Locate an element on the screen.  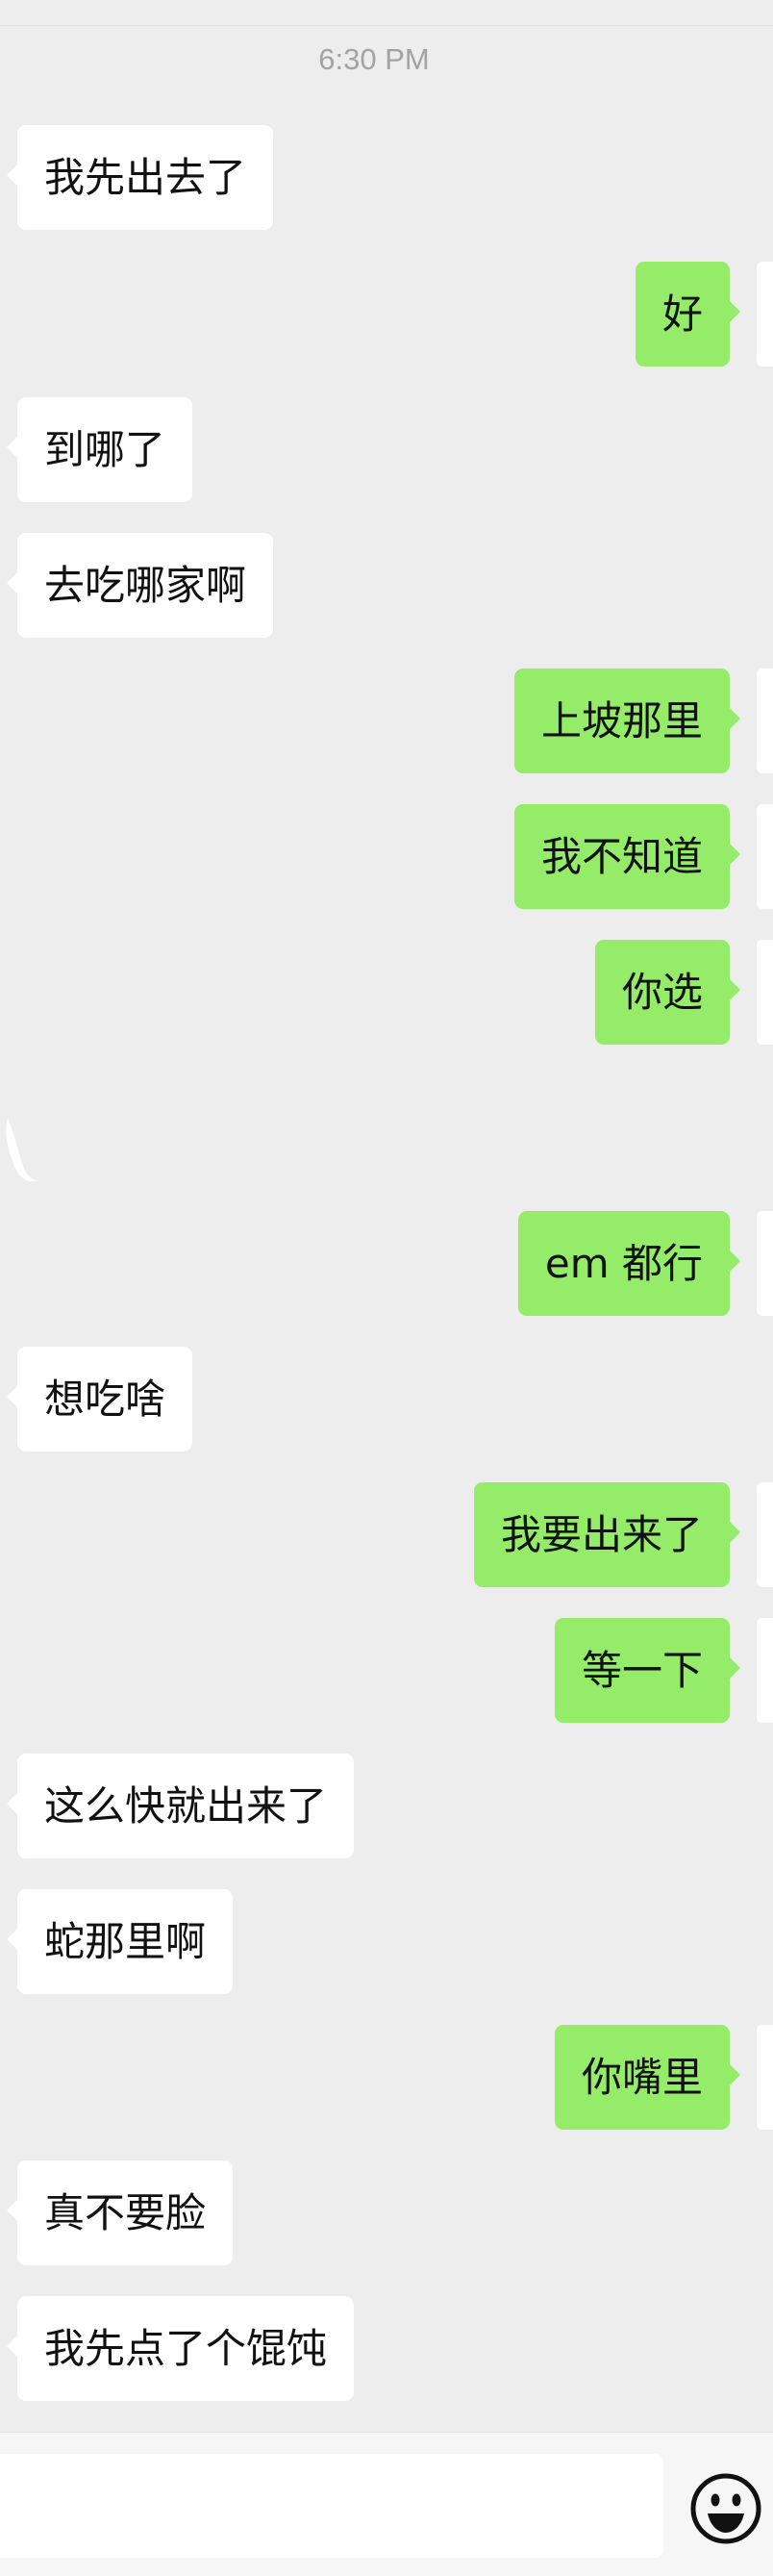
outgoing-message: 你选 is located at coordinates (667, 992).